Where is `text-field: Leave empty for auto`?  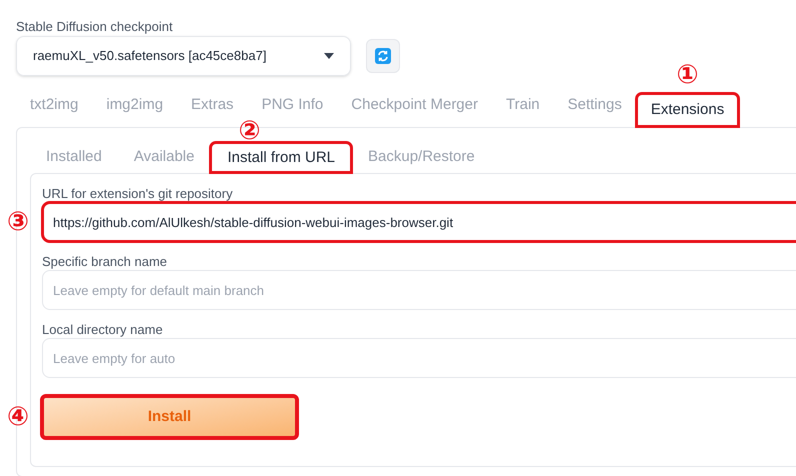 text-field: Leave empty for auto is located at coordinates (419, 358).